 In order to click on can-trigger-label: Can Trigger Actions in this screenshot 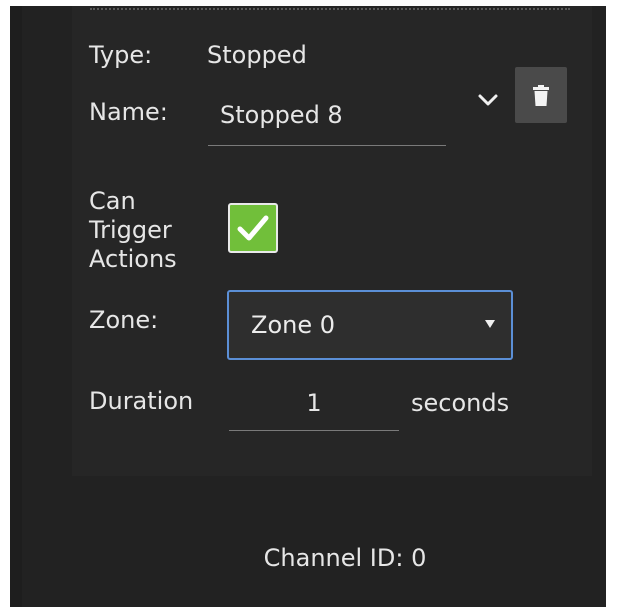, I will do `click(133, 230)`.